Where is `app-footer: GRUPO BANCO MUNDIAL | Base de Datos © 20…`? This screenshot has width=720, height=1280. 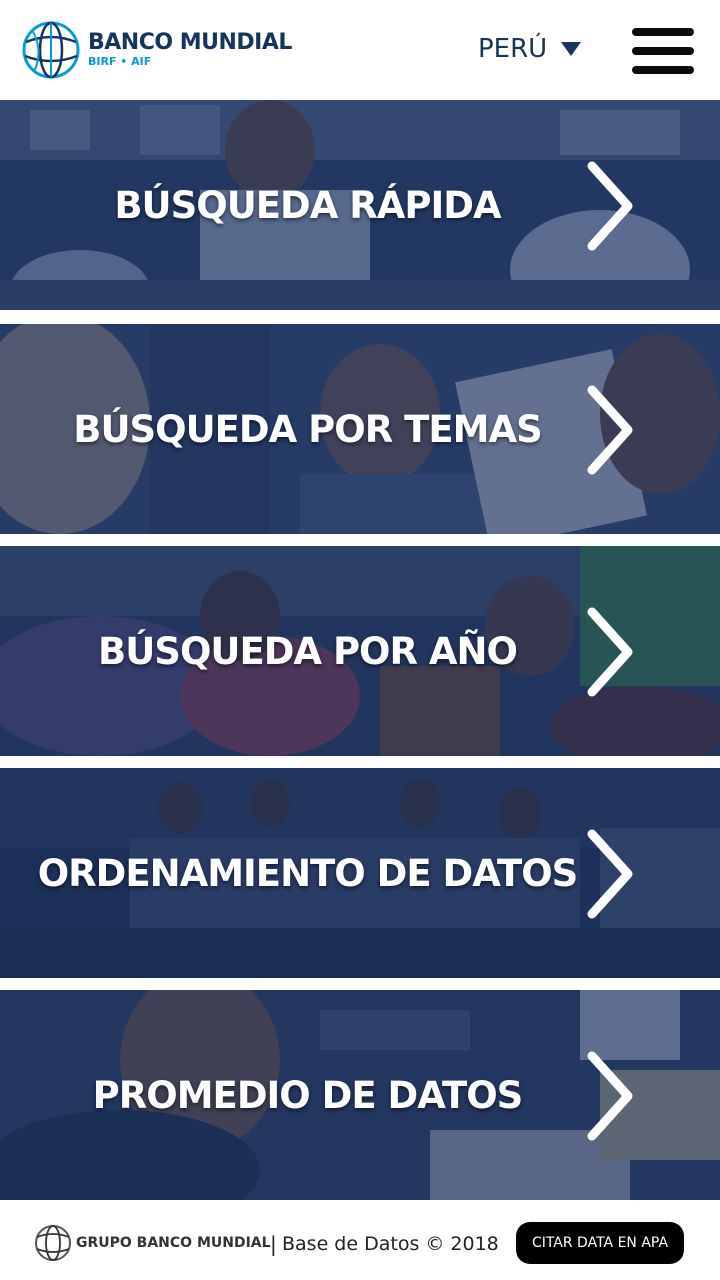 app-footer: GRUPO BANCO MUNDIAL | Base de Datos © 20… is located at coordinates (360, 1241).